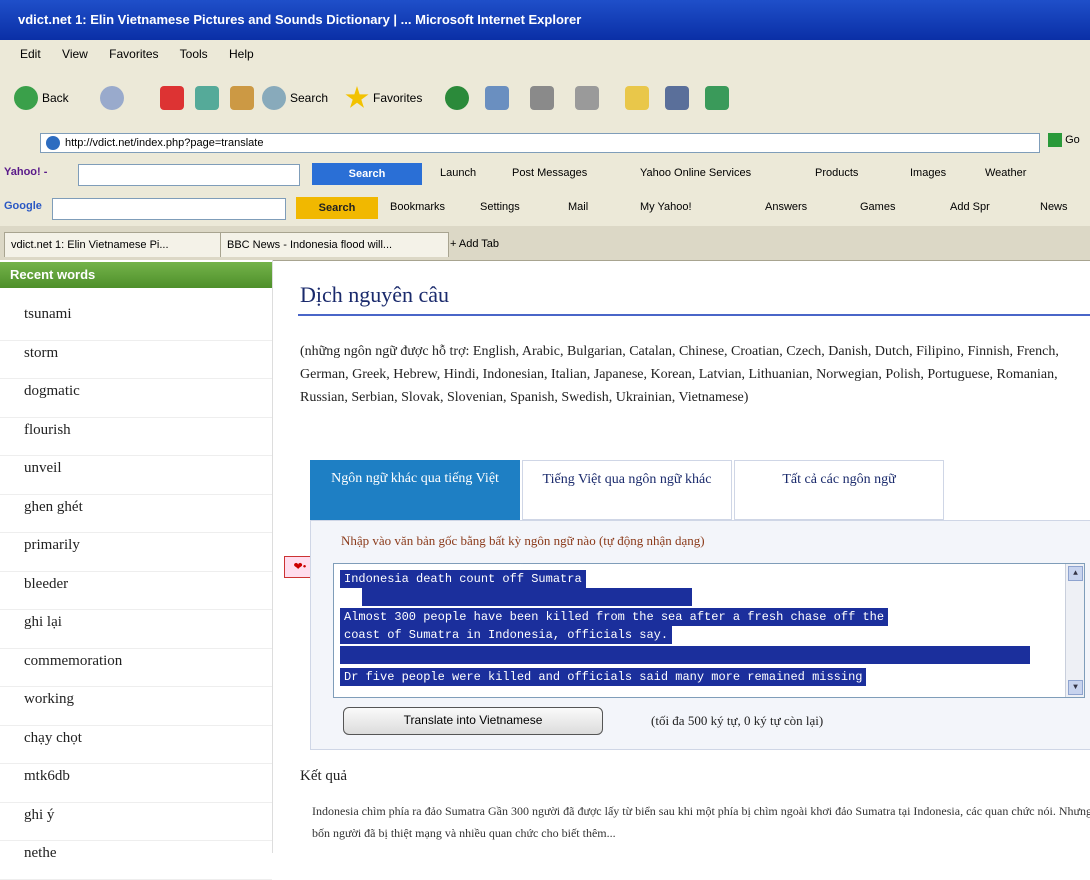  I want to click on print-icon, so click(542, 98).